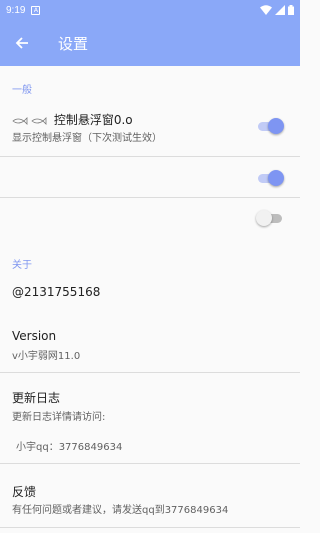 The image size is (320, 533). What do you see at coordinates (46, 356) in the screenshot?
I see `version-summary: v小宇弱网11.0` at bounding box center [46, 356].